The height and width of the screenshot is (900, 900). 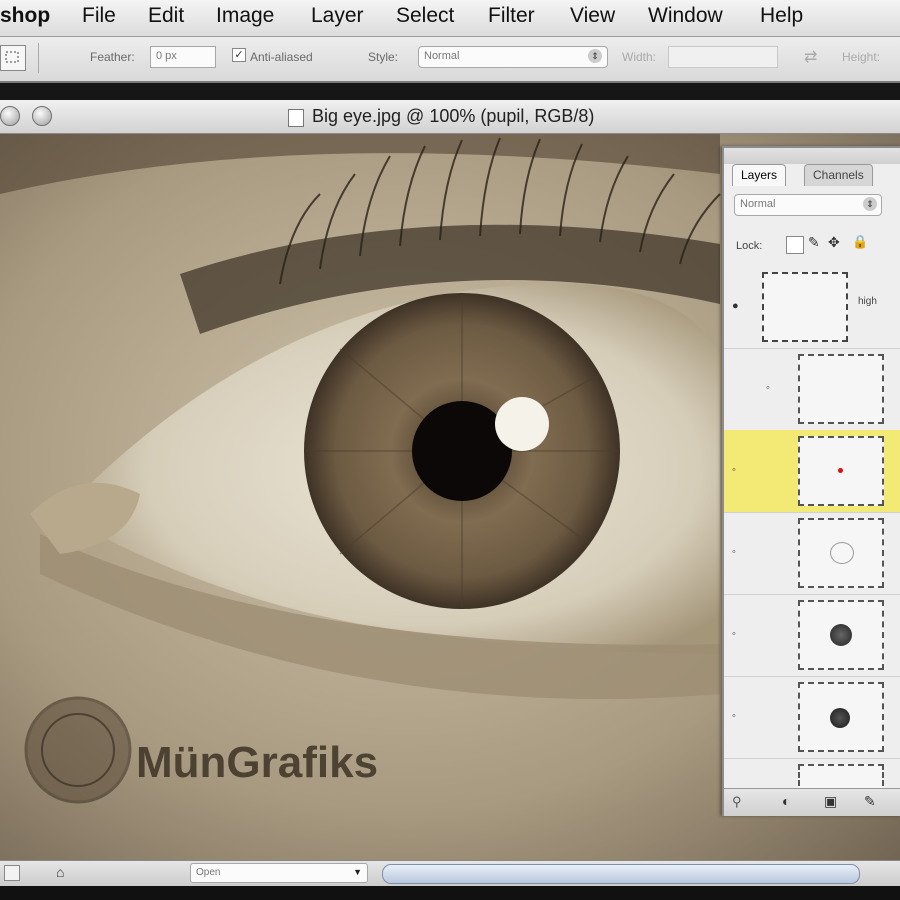 I want to click on document-icon, so click(x=296, y=118).